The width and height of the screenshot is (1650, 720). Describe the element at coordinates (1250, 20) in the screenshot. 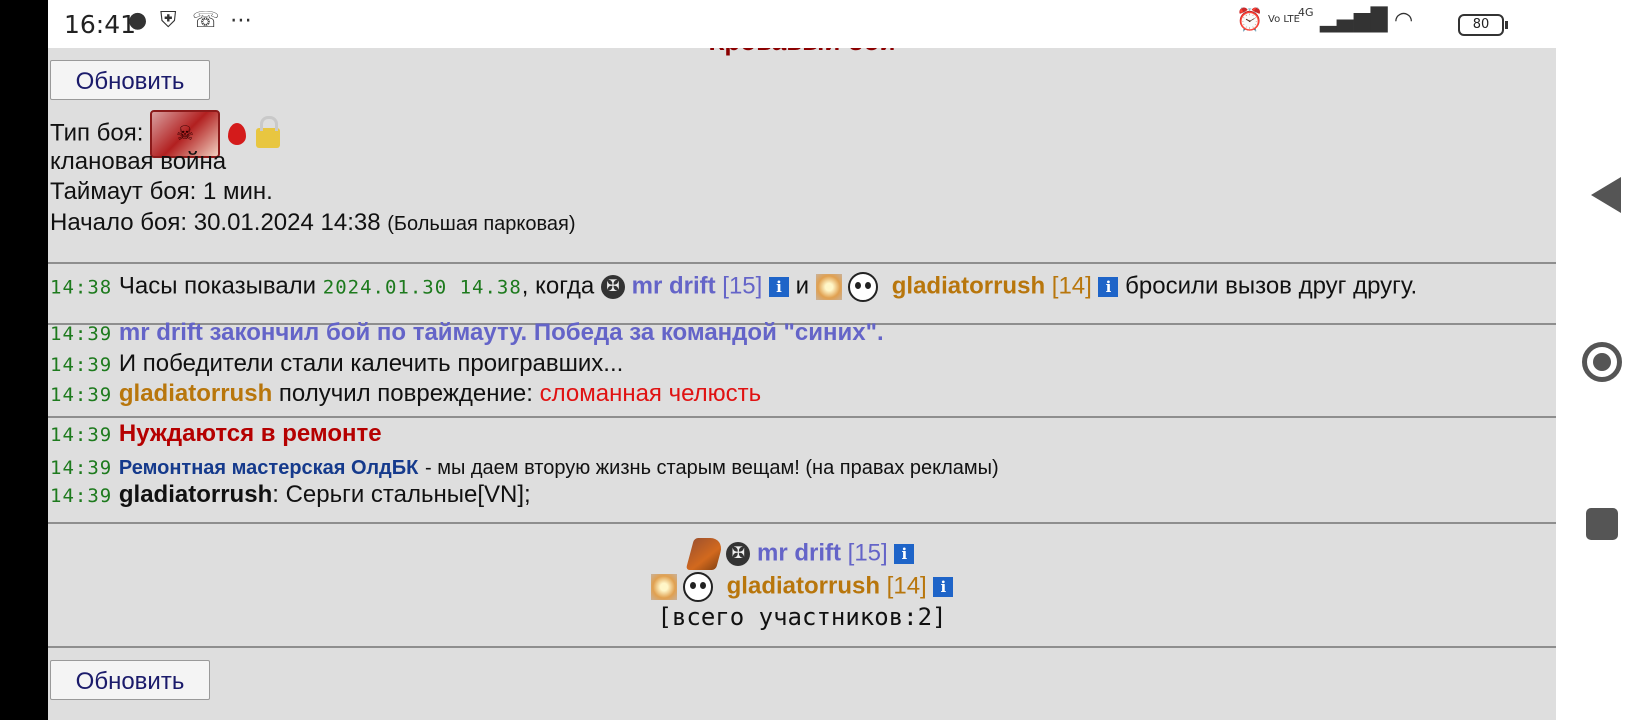

I see `alarm-icon: ⏰` at that location.